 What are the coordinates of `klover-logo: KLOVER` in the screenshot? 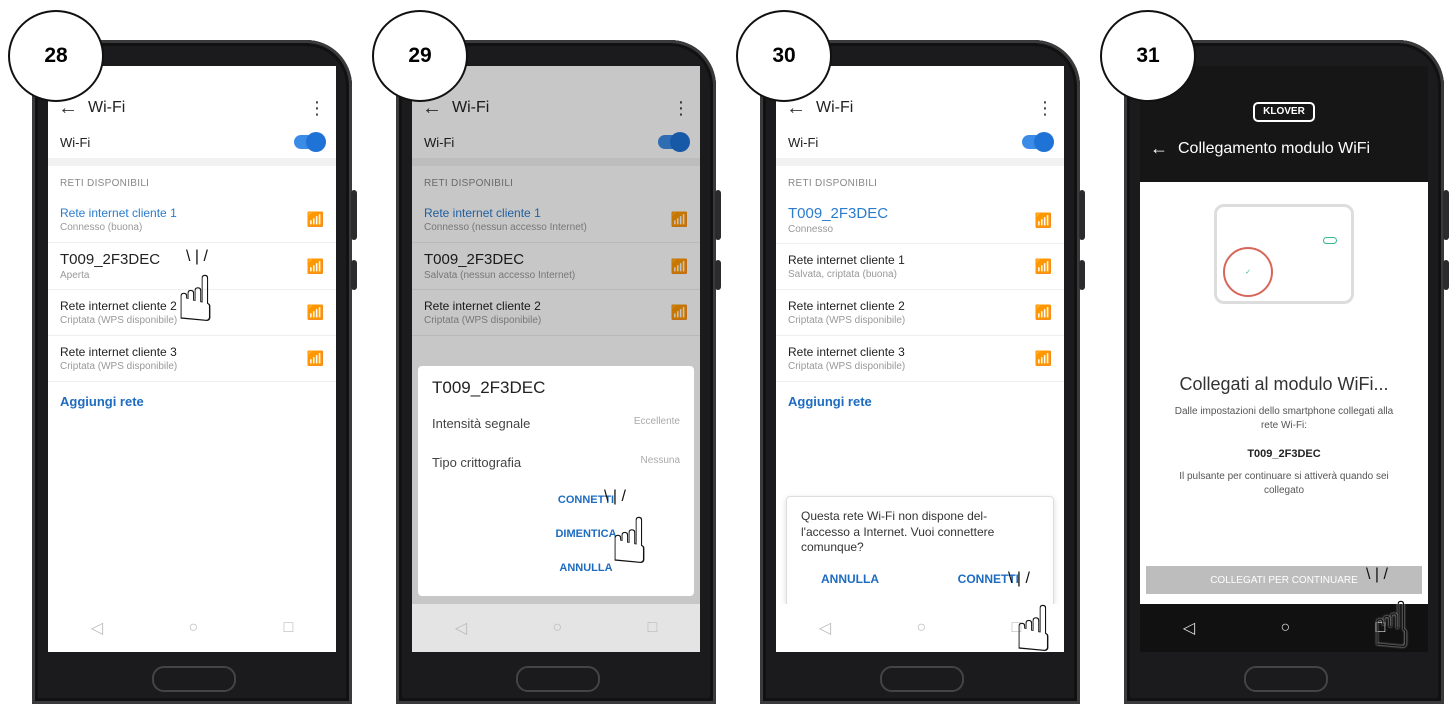 It's located at (1284, 112).